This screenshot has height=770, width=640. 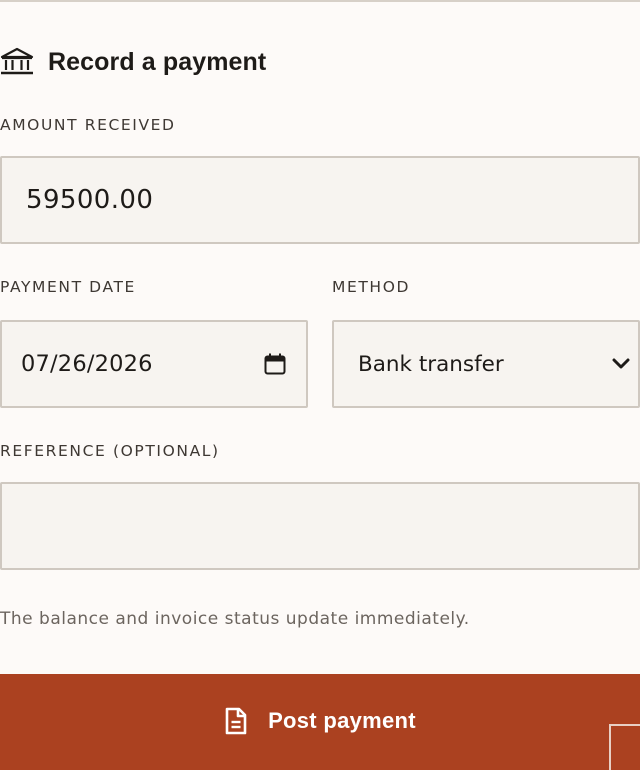 I want to click on section-header: Record a payment, so click(x=133, y=62).